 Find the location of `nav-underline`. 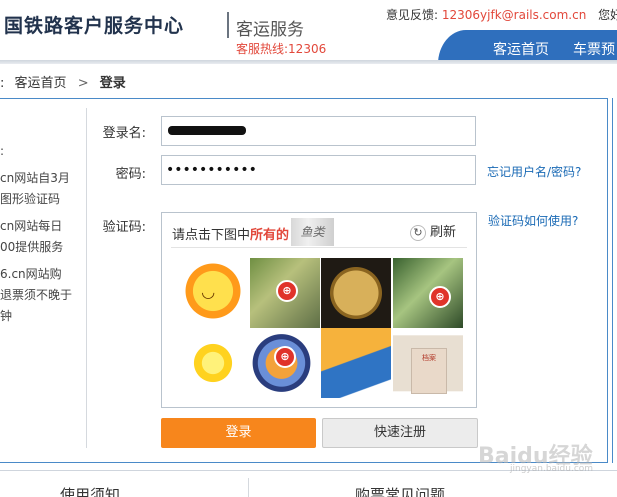

nav-underline is located at coordinates (308, 62).